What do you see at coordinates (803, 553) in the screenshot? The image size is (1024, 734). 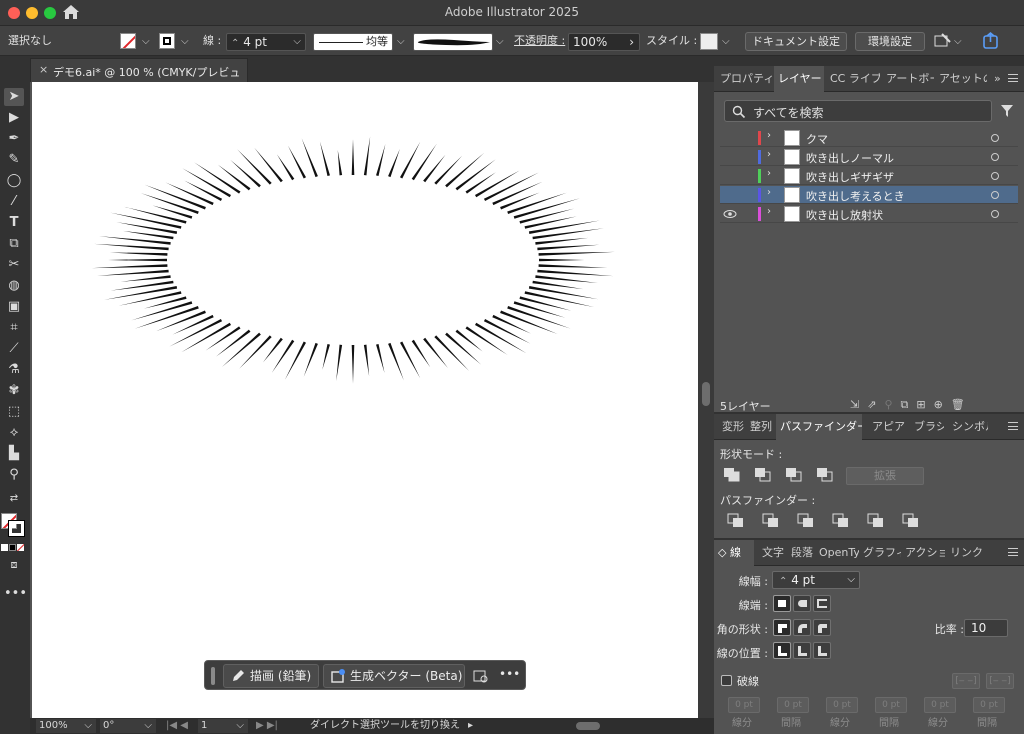 I see `tab-paragraph: 段落` at bounding box center [803, 553].